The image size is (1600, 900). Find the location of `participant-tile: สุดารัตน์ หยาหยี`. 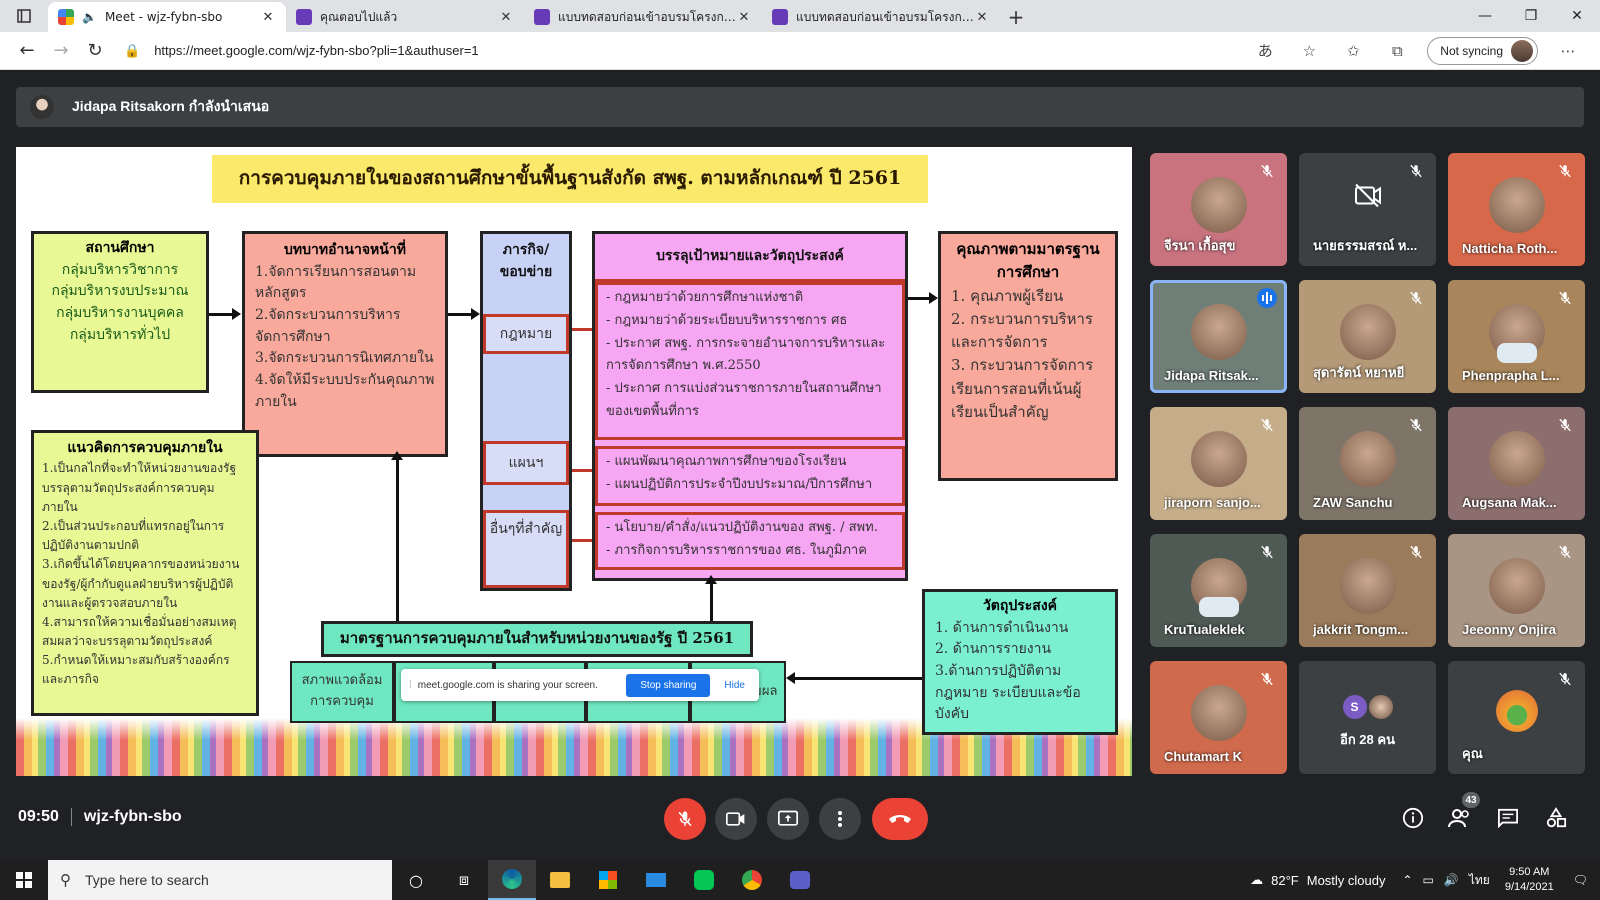

participant-tile: สุดารัตน์ หยาหยี is located at coordinates (1367, 336).